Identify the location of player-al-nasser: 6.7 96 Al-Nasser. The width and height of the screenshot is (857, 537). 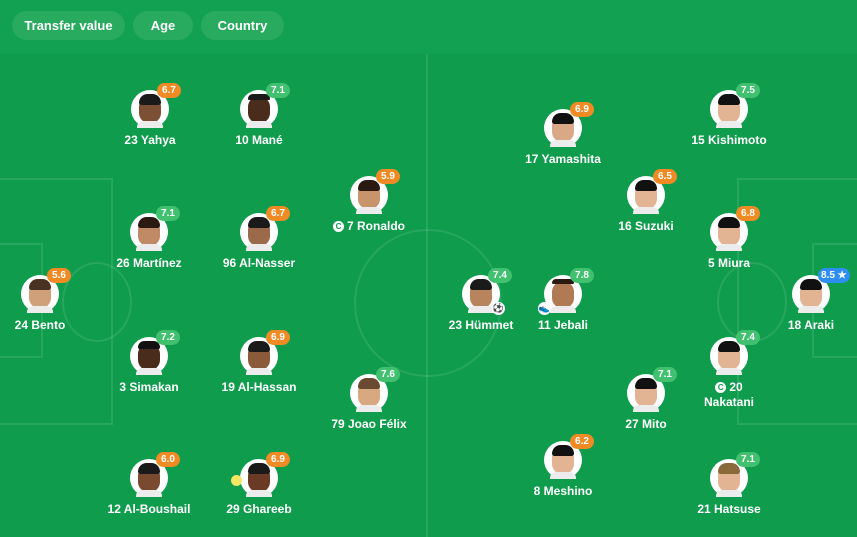
(259, 238).